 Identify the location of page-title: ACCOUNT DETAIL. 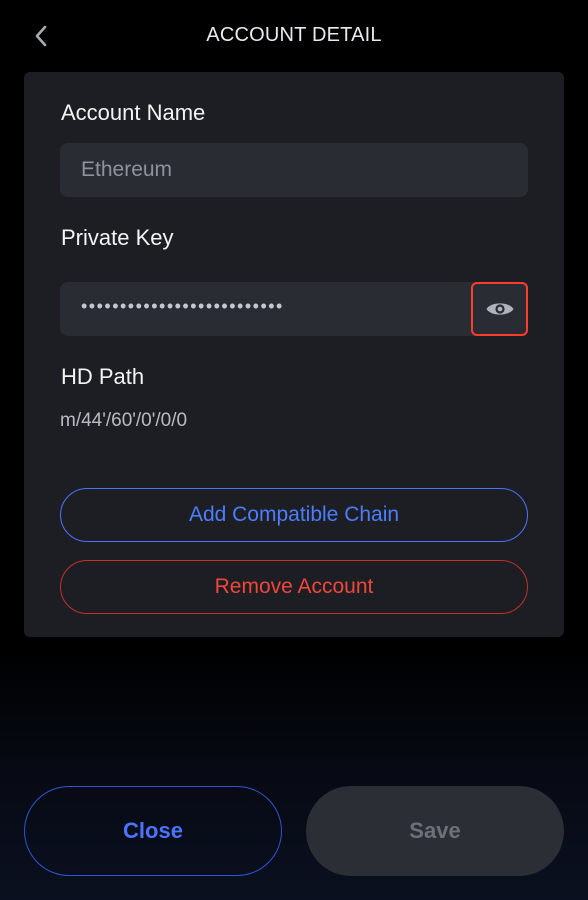
(294, 35).